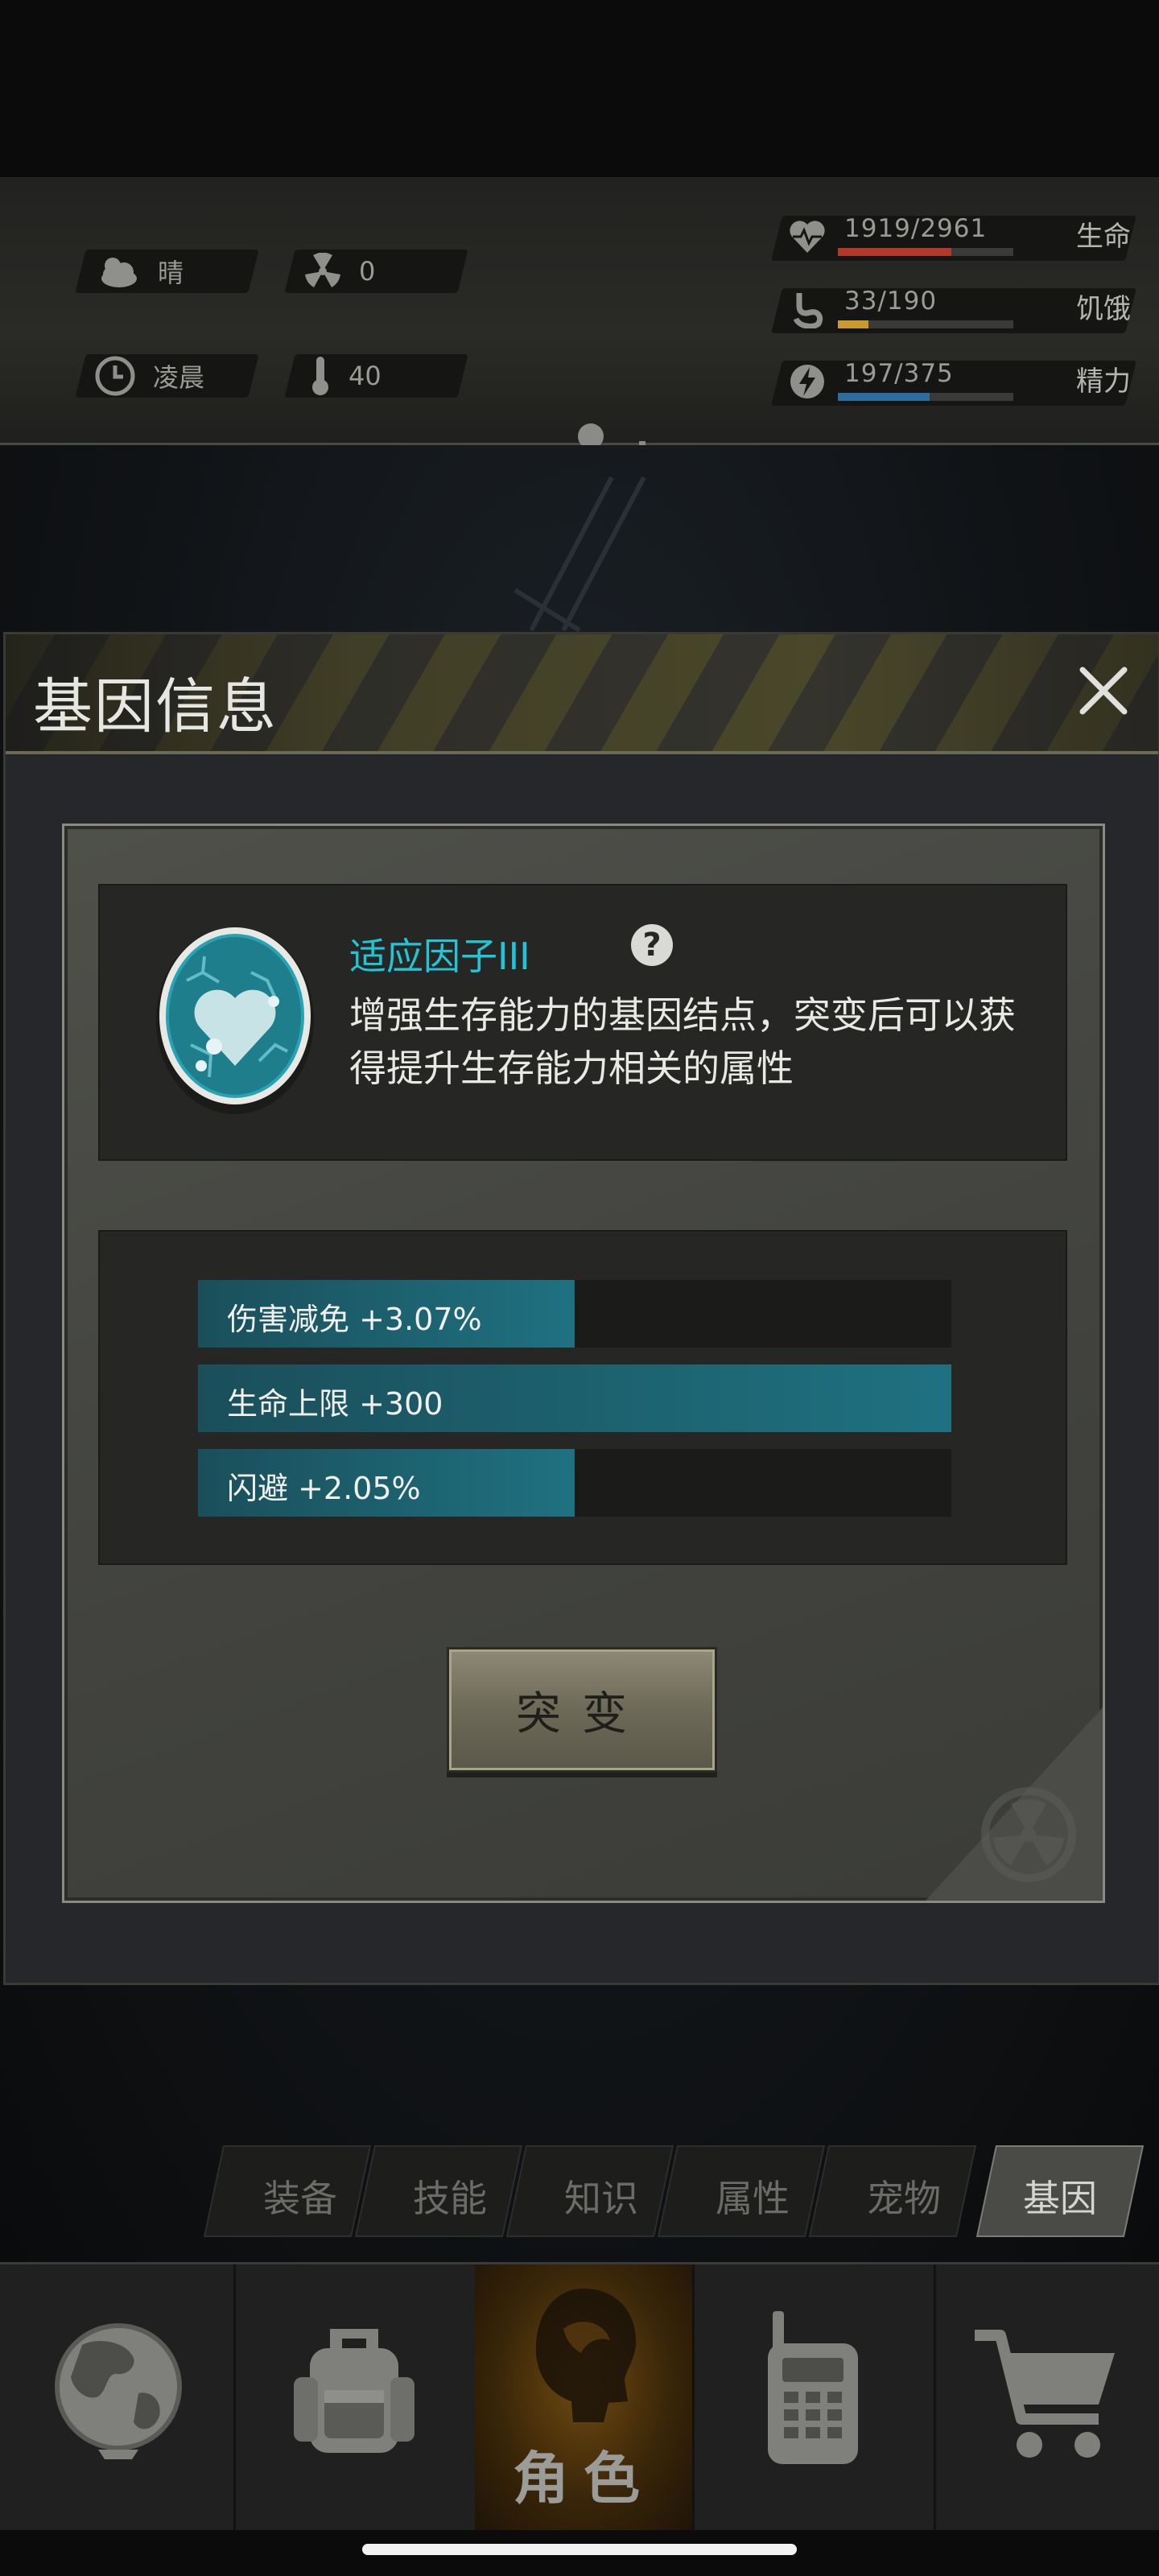 Image resolution: width=1159 pixels, height=2576 pixels. What do you see at coordinates (807, 381) in the screenshot?
I see `energy-bolt-icon` at bounding box center [807, 381].